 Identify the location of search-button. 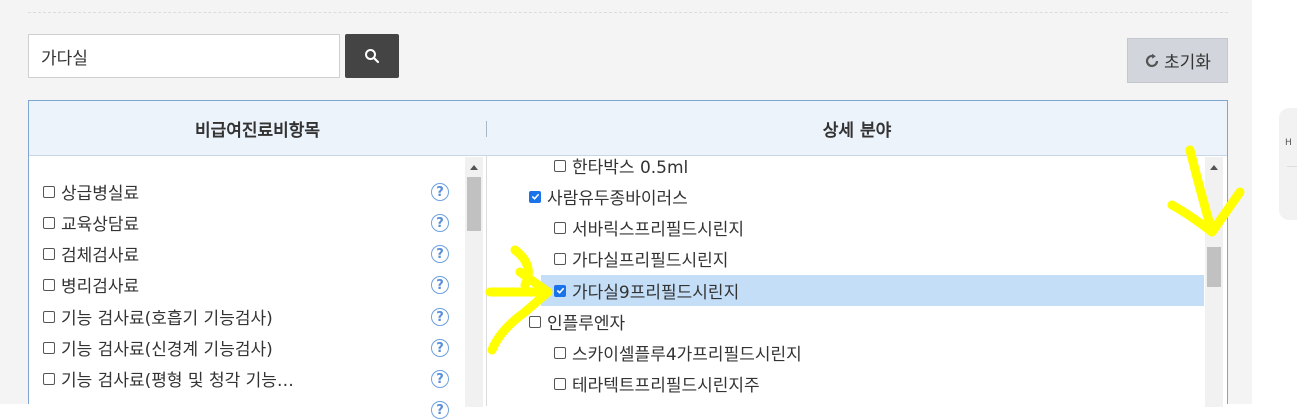
(372, 56).